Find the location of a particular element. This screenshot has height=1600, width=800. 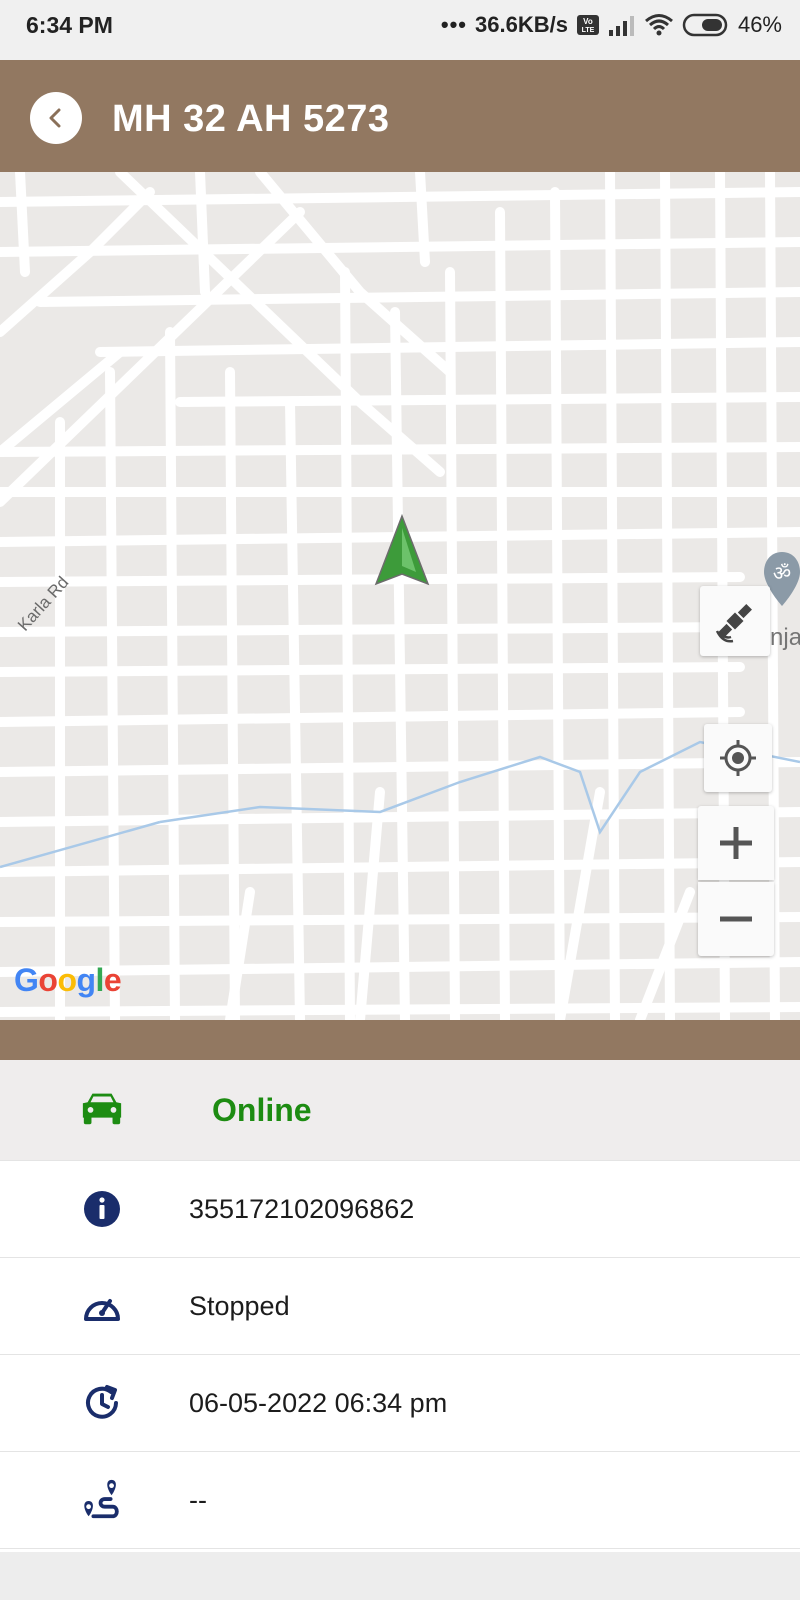

status-time: 6:34 PM is located at coordinates (69, 25).